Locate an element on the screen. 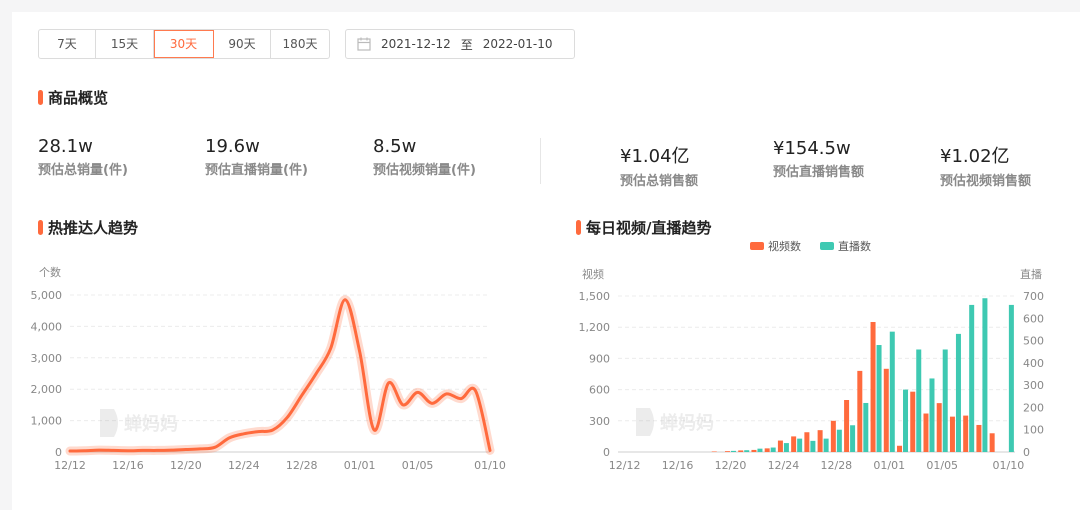 The width and height of the screenshot is (1080, 510). metric-live-sales: 19.6w 预估直播销量(件) is located at coordinates (256, 157).